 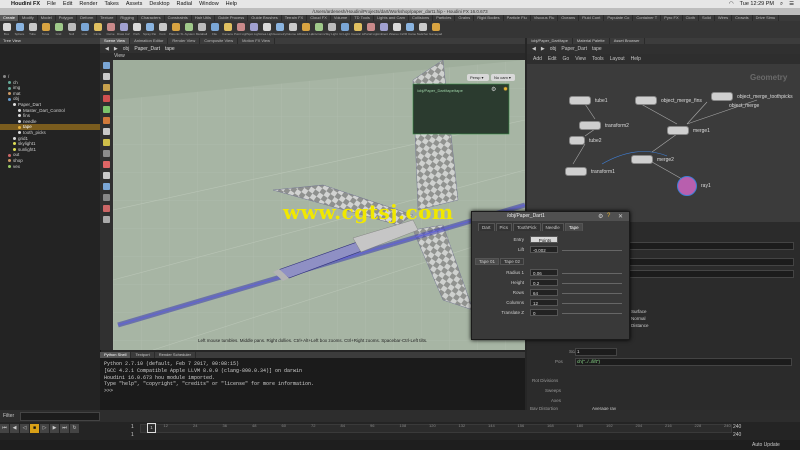 I want to click on shelf-tool: Spray Paint, so click(x=149, y=29).